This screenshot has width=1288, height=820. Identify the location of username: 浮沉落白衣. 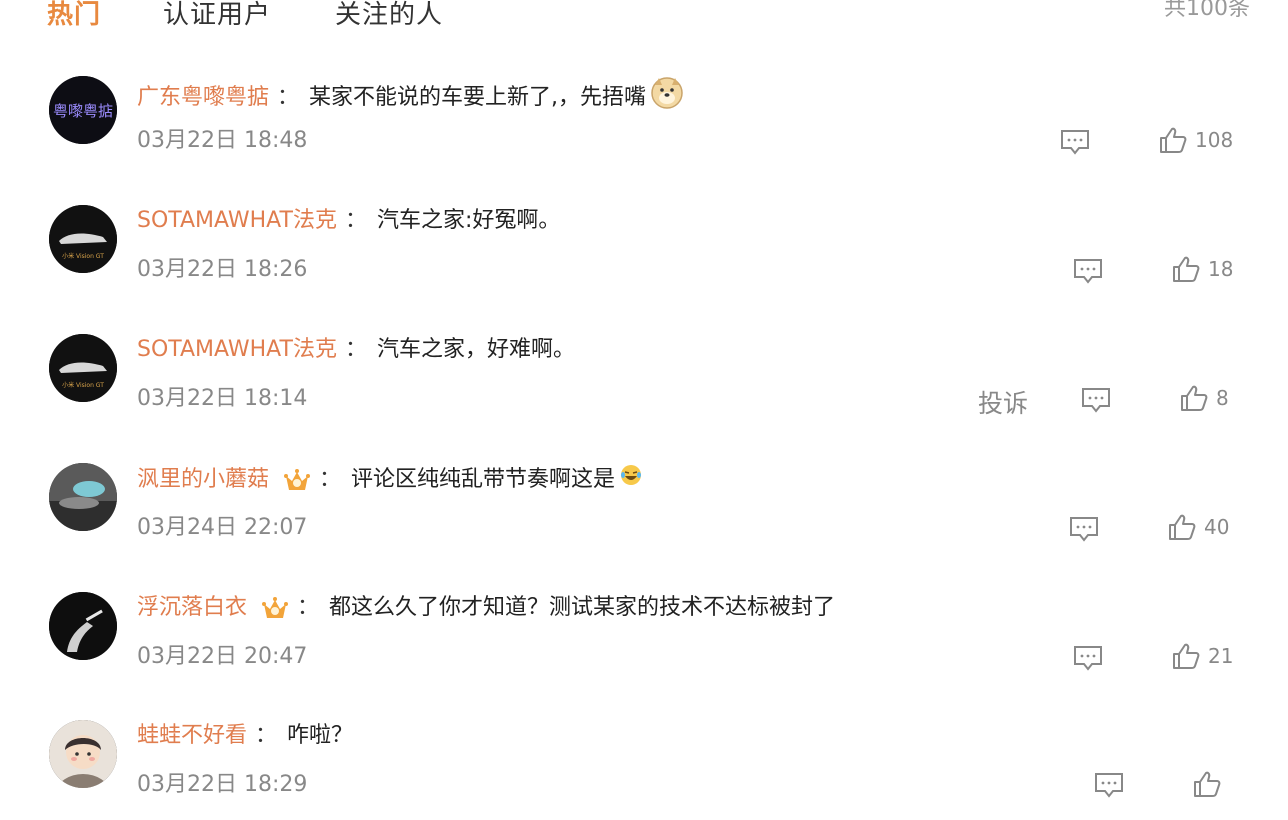
(192, 607).